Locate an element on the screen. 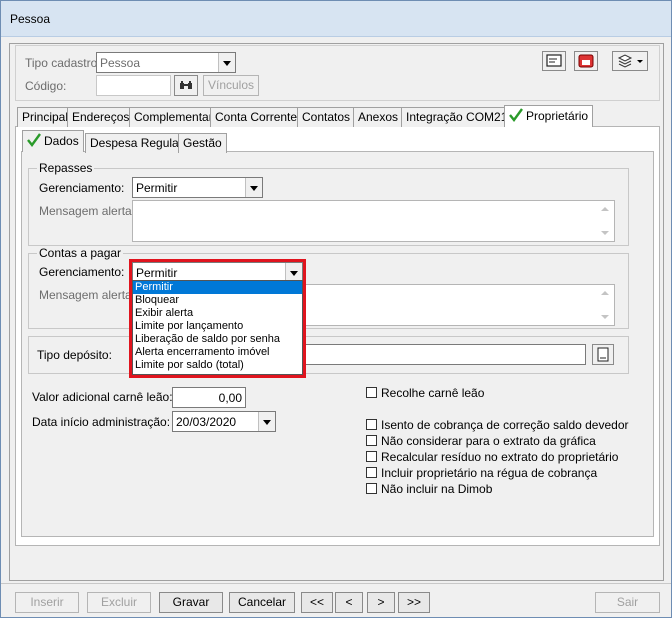 This screenshot has width=672, height=618. excluir-button: Excluir is located at coordinates (119, 602).